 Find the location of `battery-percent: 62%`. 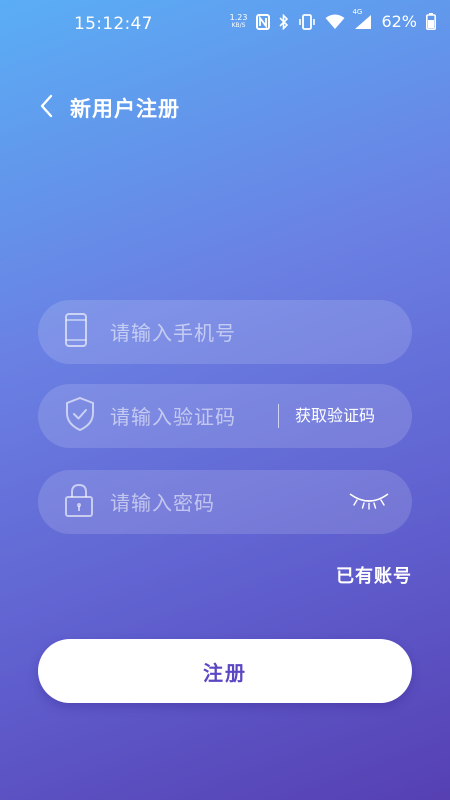

battery-percent: 62% is located at coordinates (399, 21).